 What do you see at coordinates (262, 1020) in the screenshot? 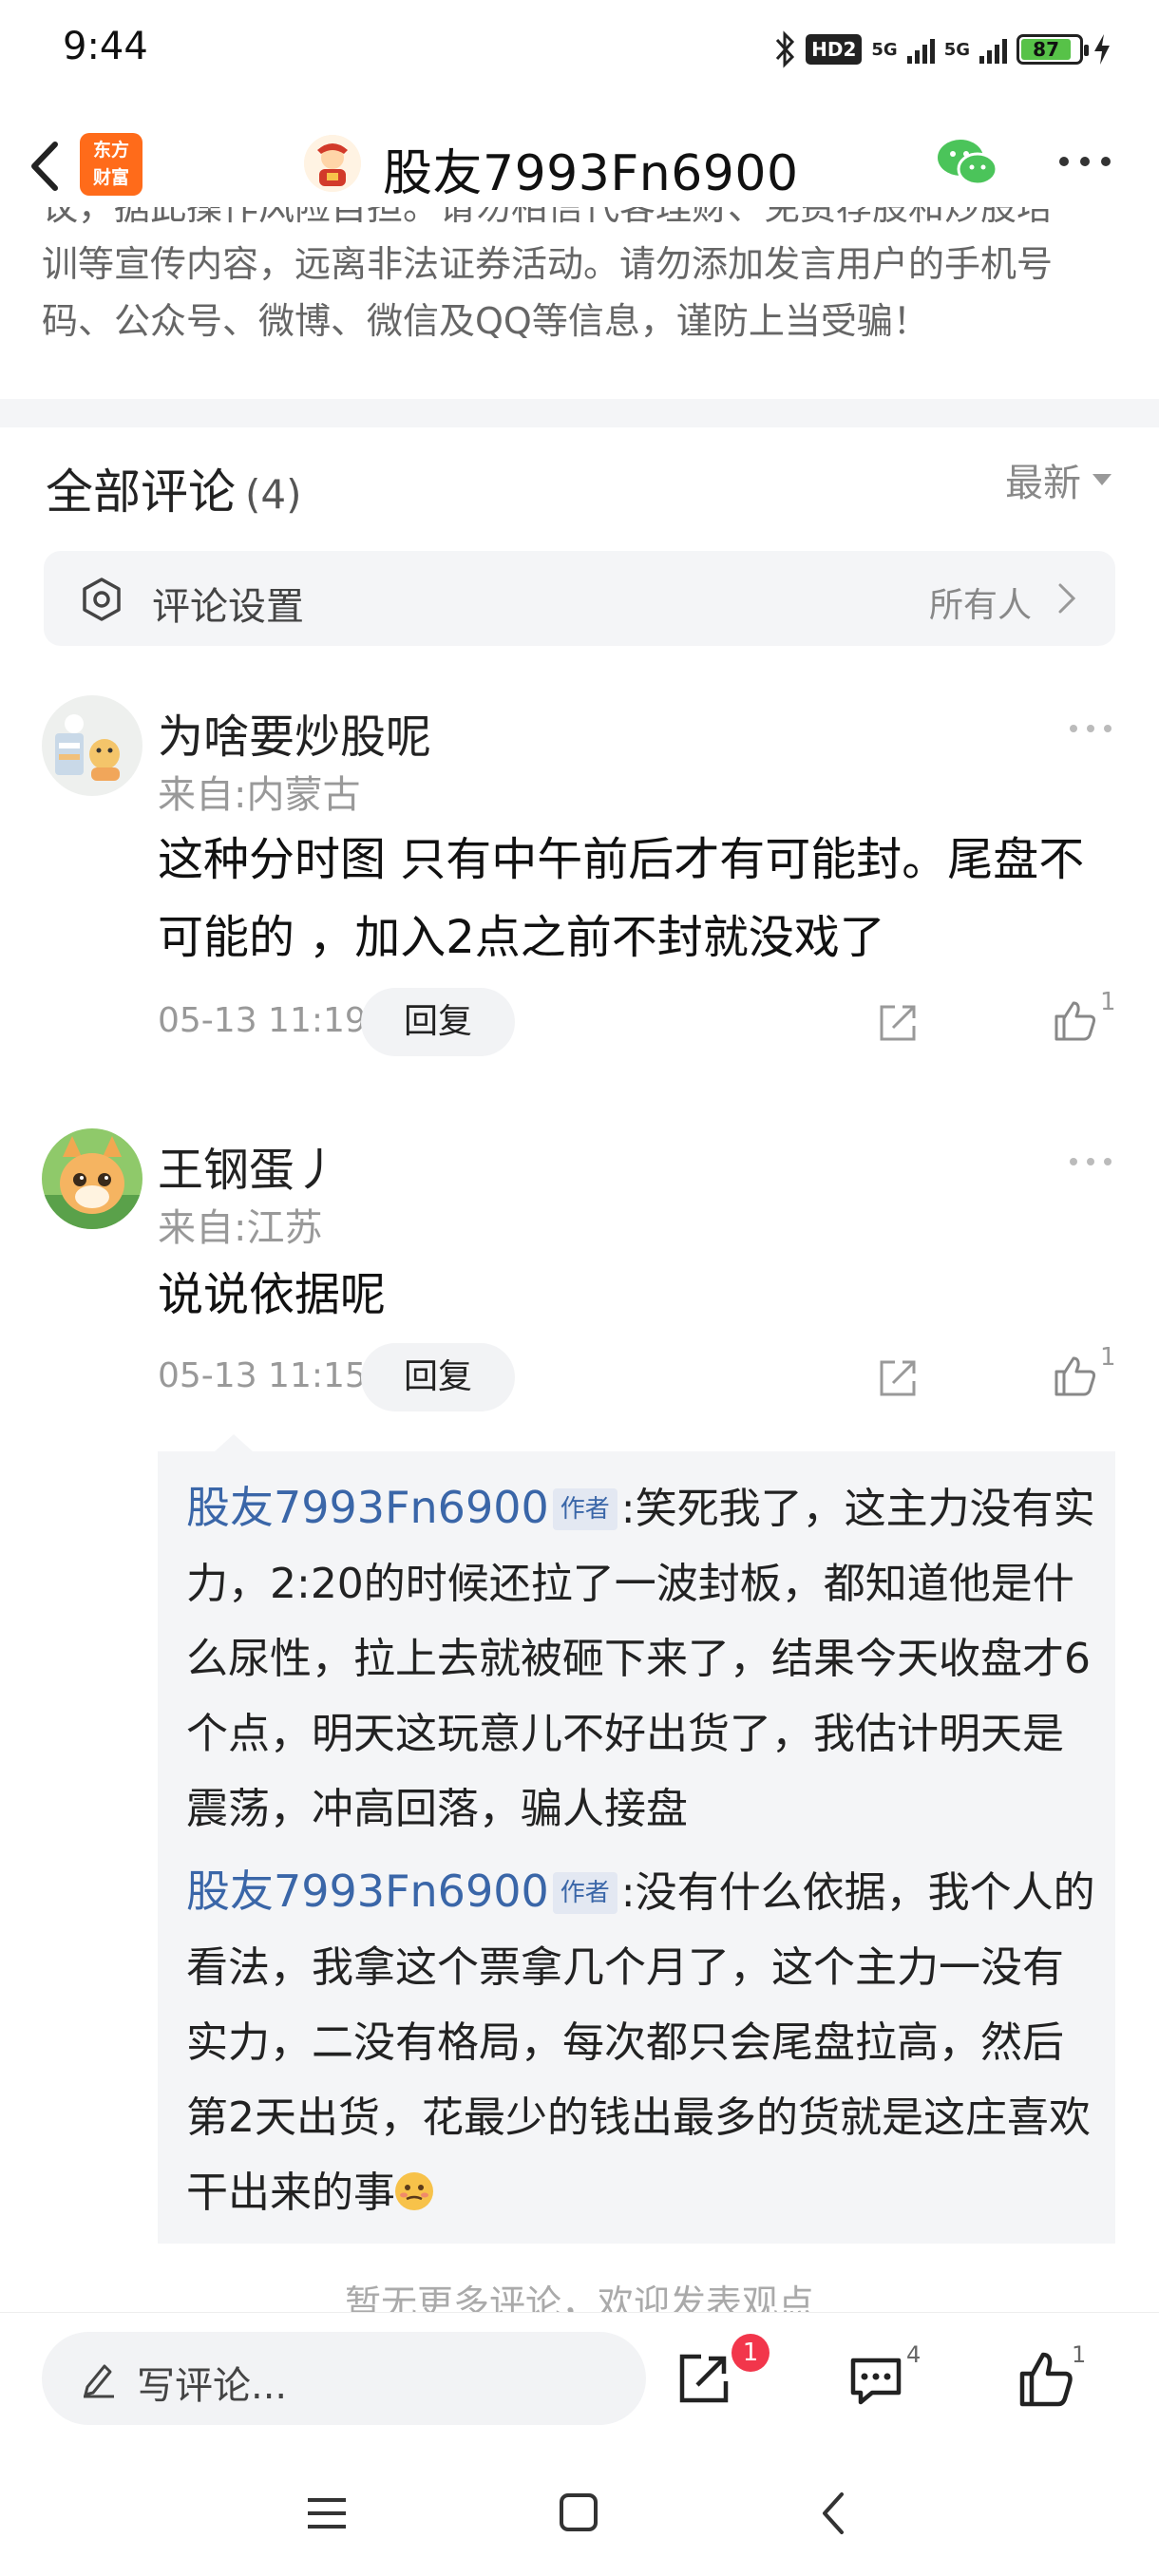
I see `comment-time: 05-13 11:19` at bounding box center [262, 1020].